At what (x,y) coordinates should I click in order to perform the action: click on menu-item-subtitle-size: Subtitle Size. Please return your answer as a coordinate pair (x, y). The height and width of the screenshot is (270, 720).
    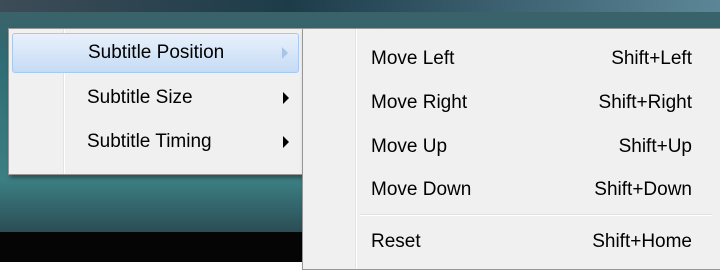
    Looking at the image, I should click on (155, 99).